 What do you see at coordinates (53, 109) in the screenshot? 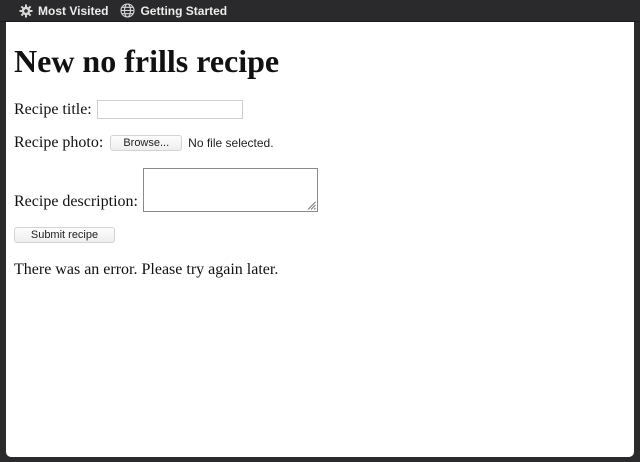
I see `recipe-title-label: Recipe title:` at bounding box center [53, 109].